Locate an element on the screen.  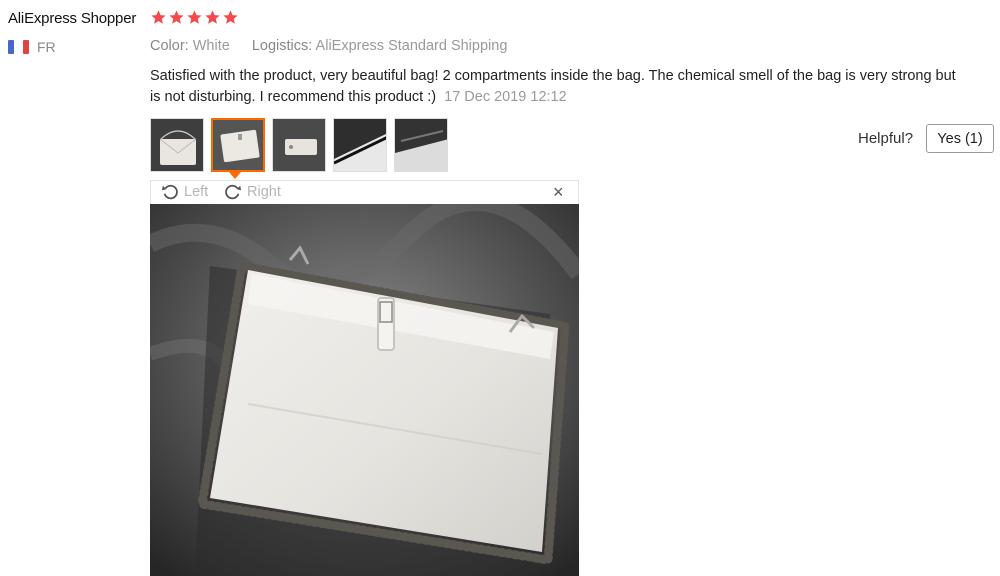
rotate-left-label: Left is located at coordinates (196, 192).